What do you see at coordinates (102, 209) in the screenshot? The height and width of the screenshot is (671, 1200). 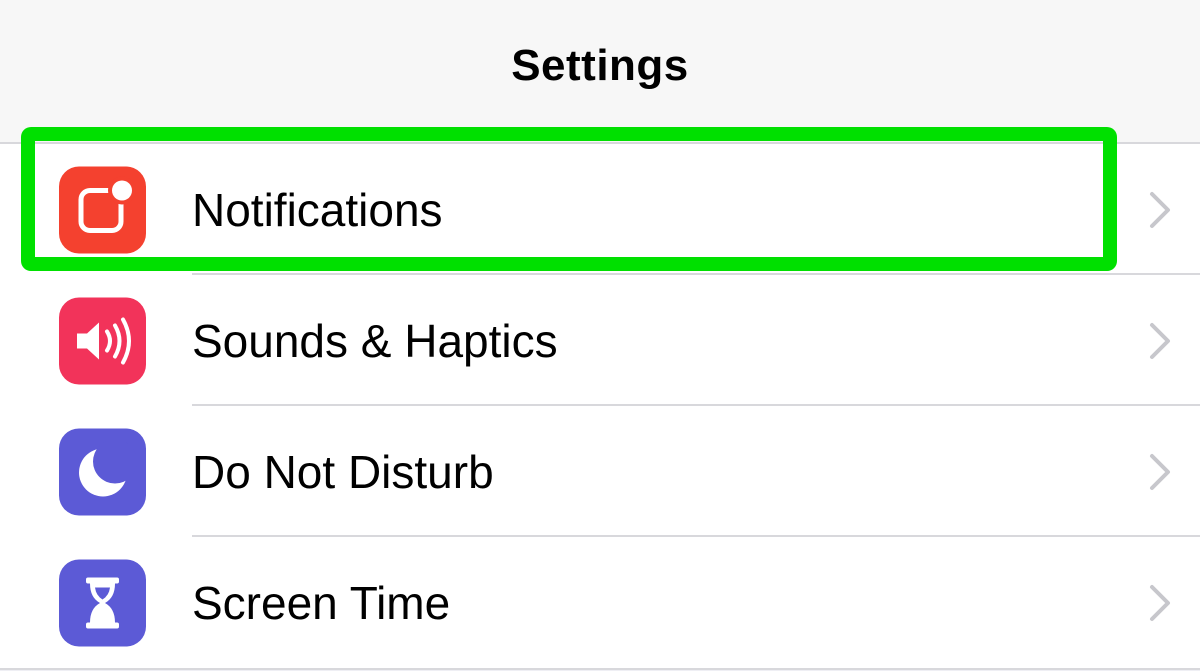 I see `notifications-icon` at bounding box center [102, 209].